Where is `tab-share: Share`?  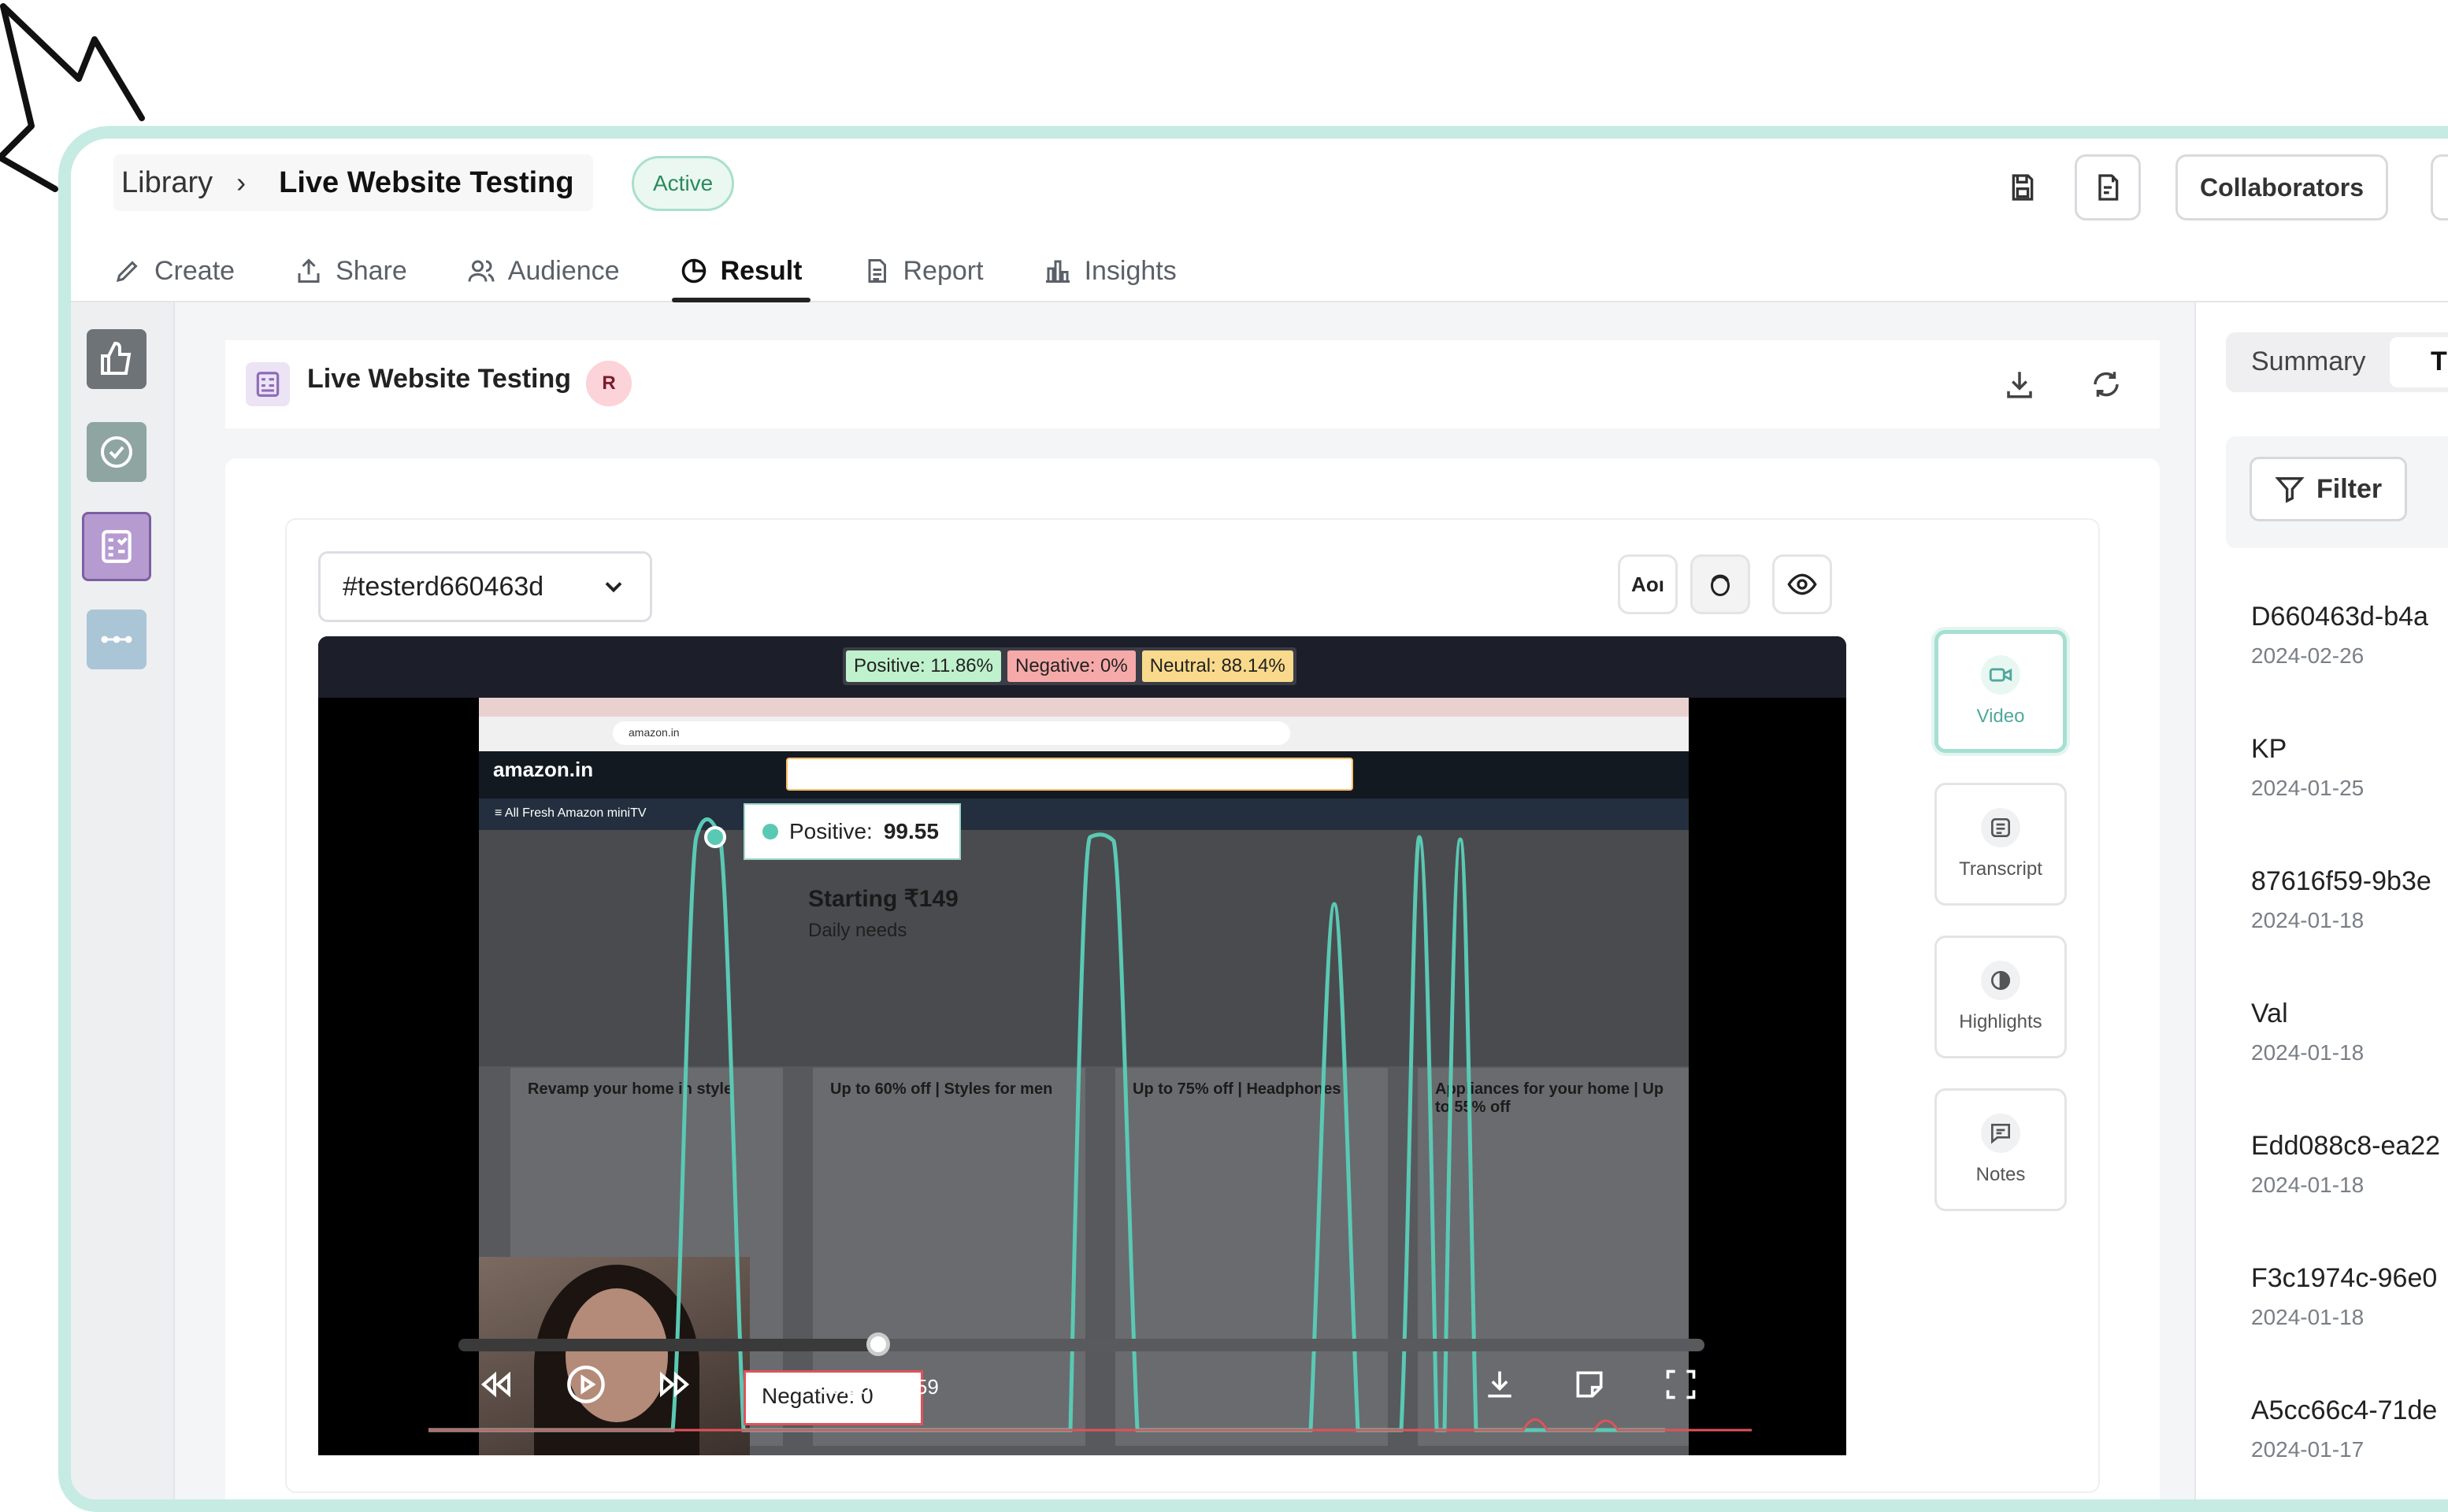
tab-share: Share is located at coordinates (351, 270).